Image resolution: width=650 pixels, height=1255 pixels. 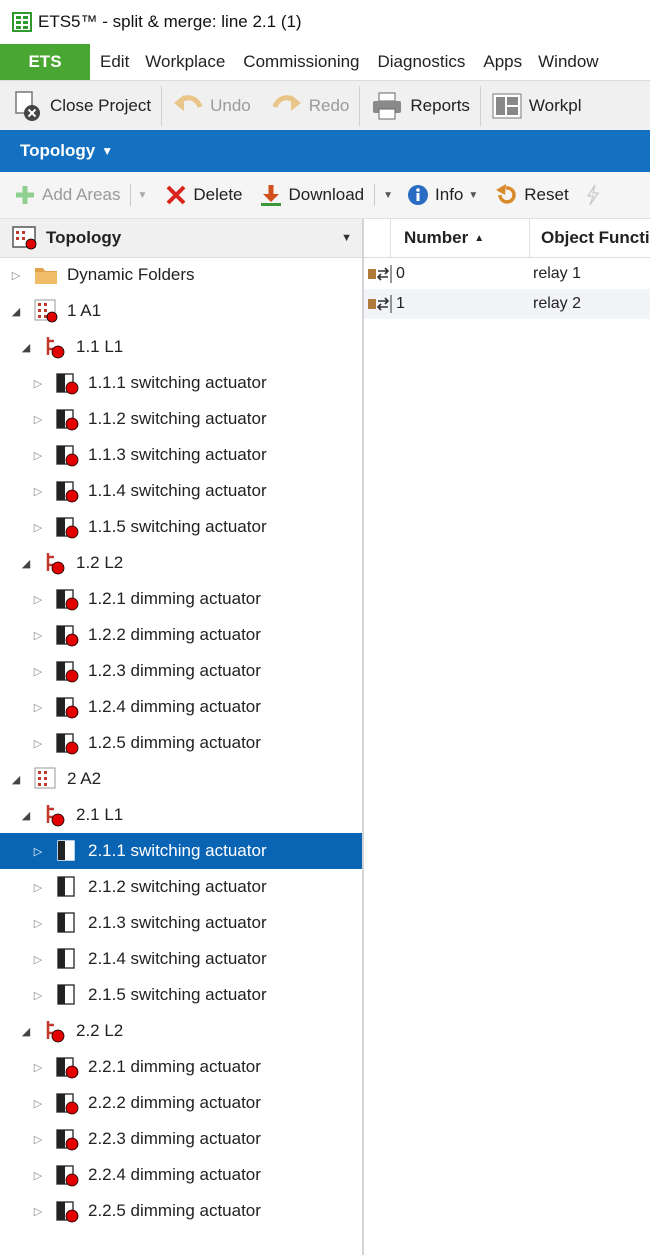 What do you see at coordinates (310, 106) in the screenshot?
I see `redo-button: Redo` at bounding box center [310, 106].